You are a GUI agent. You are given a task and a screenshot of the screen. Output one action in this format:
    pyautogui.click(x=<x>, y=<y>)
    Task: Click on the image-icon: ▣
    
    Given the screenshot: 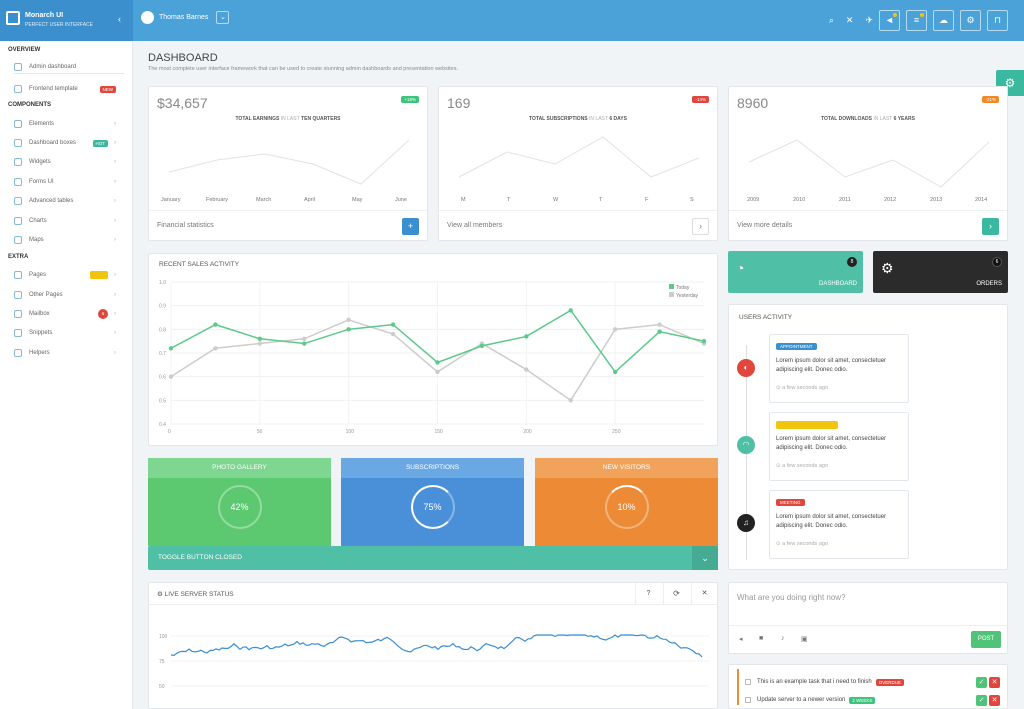 What is the action you would take?
    pyautogui.click(x=804, y=639)
    